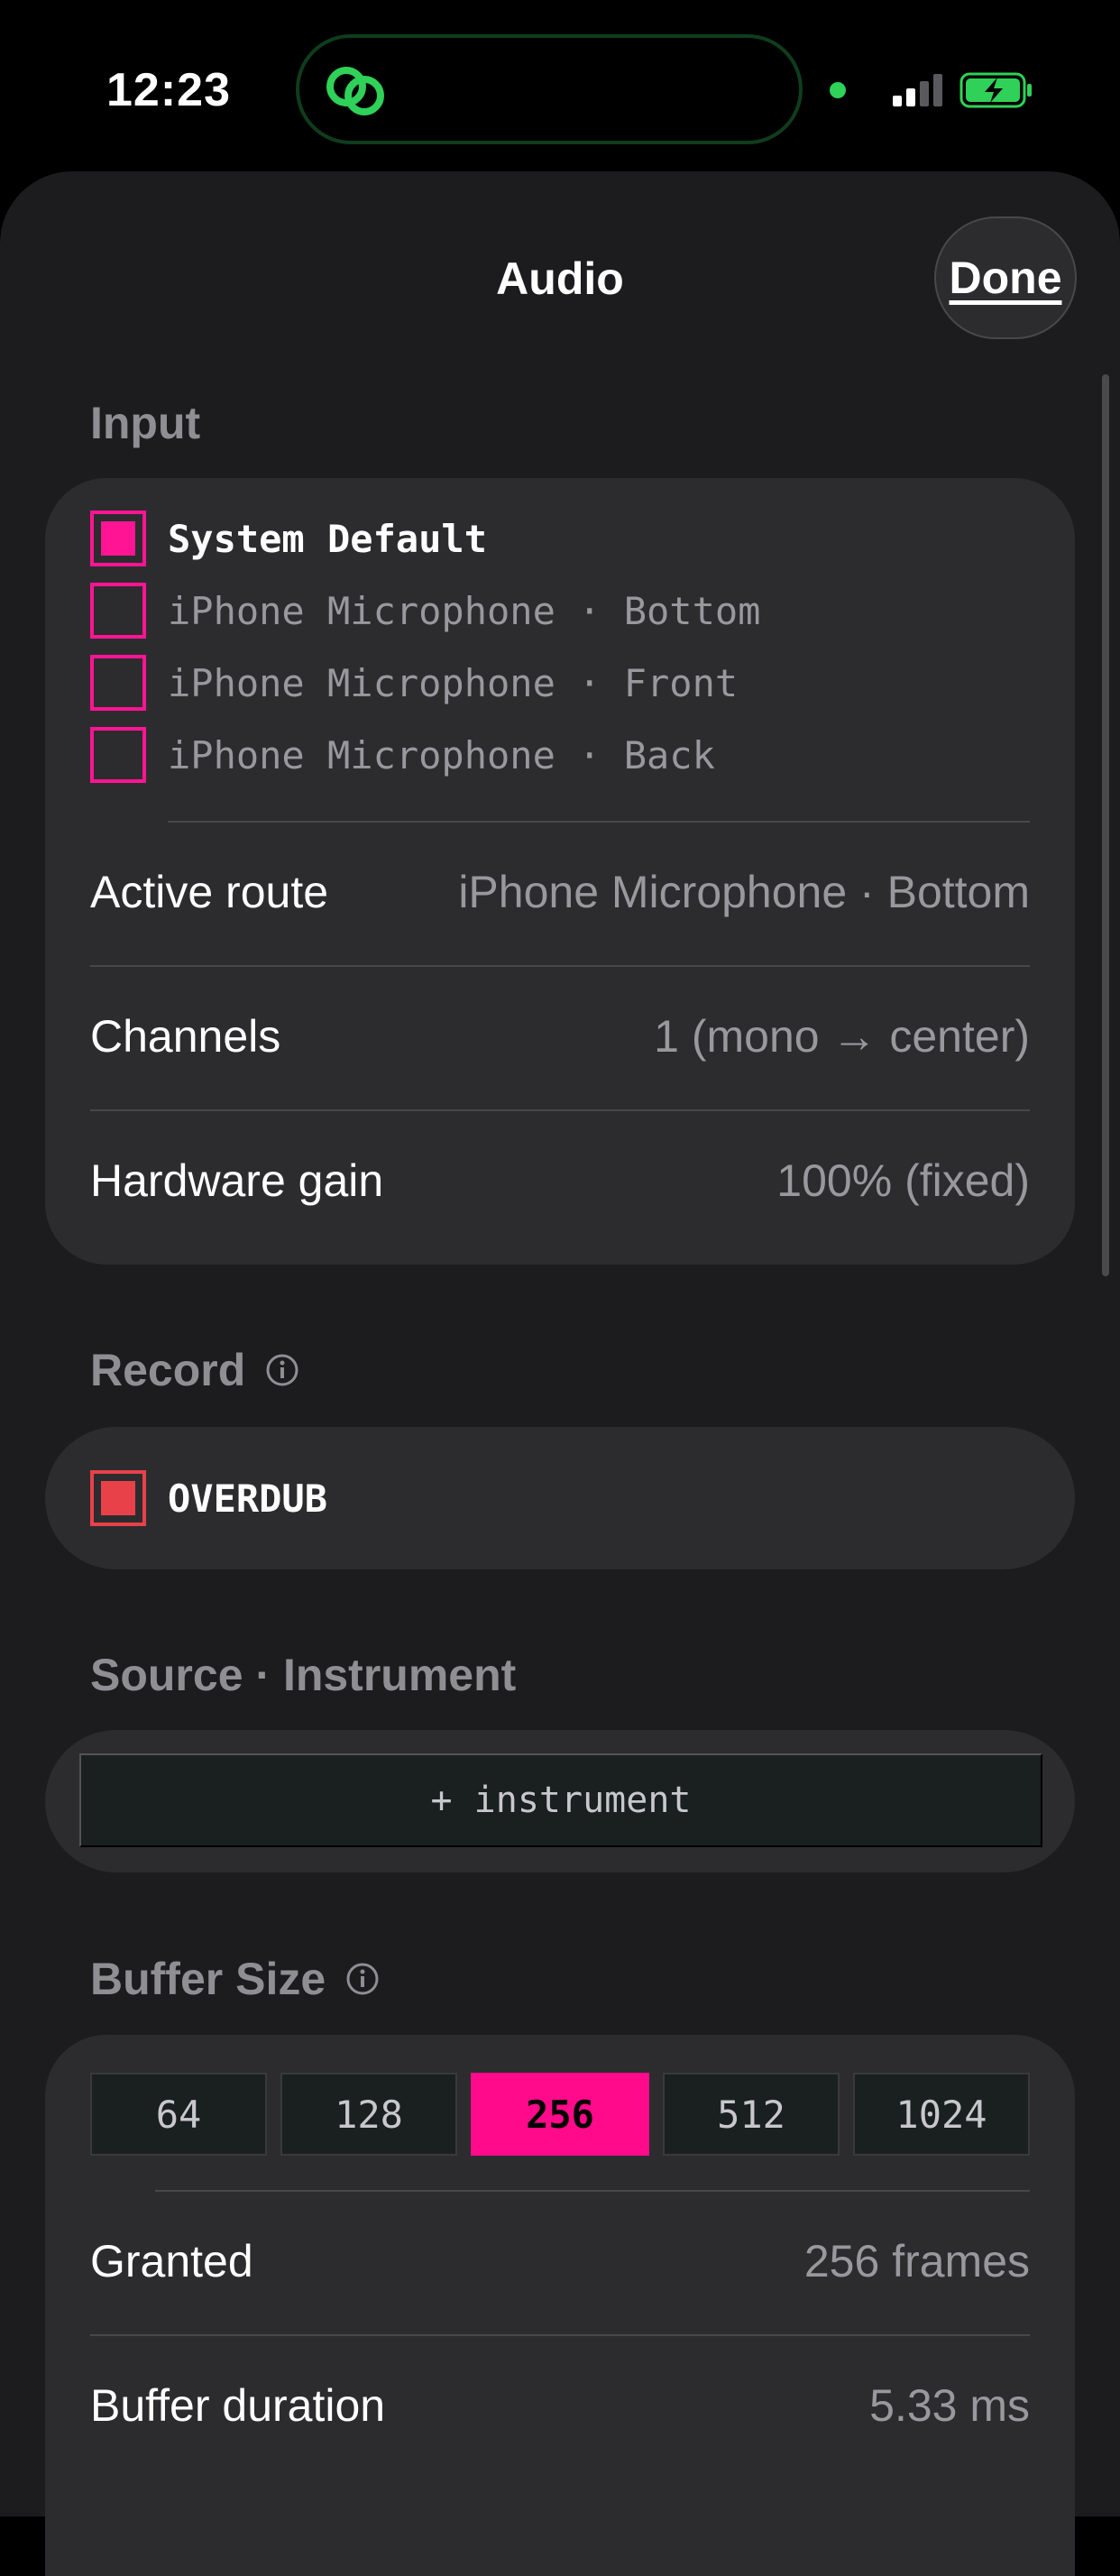  I want to click on input-option-label: iPhone Microphone · Front, so click(454, 682).